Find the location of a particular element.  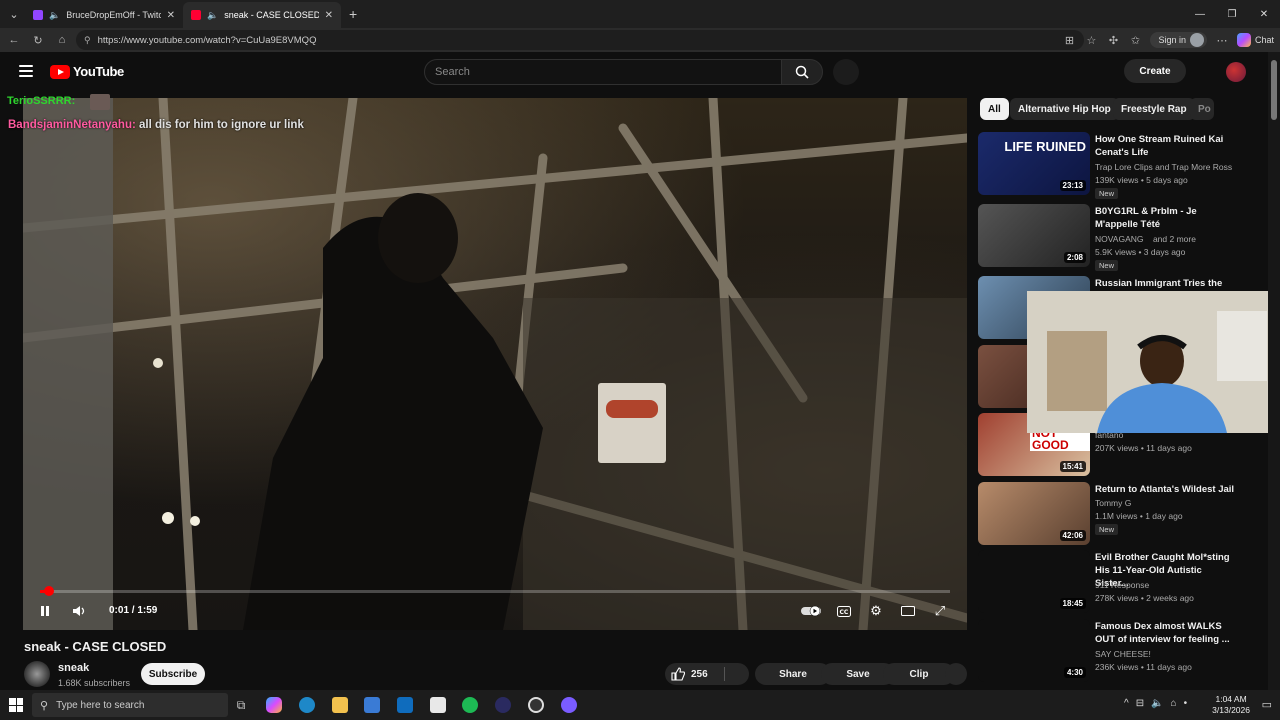

network-icon: ⌂ is located at coordinates (1174, 703).